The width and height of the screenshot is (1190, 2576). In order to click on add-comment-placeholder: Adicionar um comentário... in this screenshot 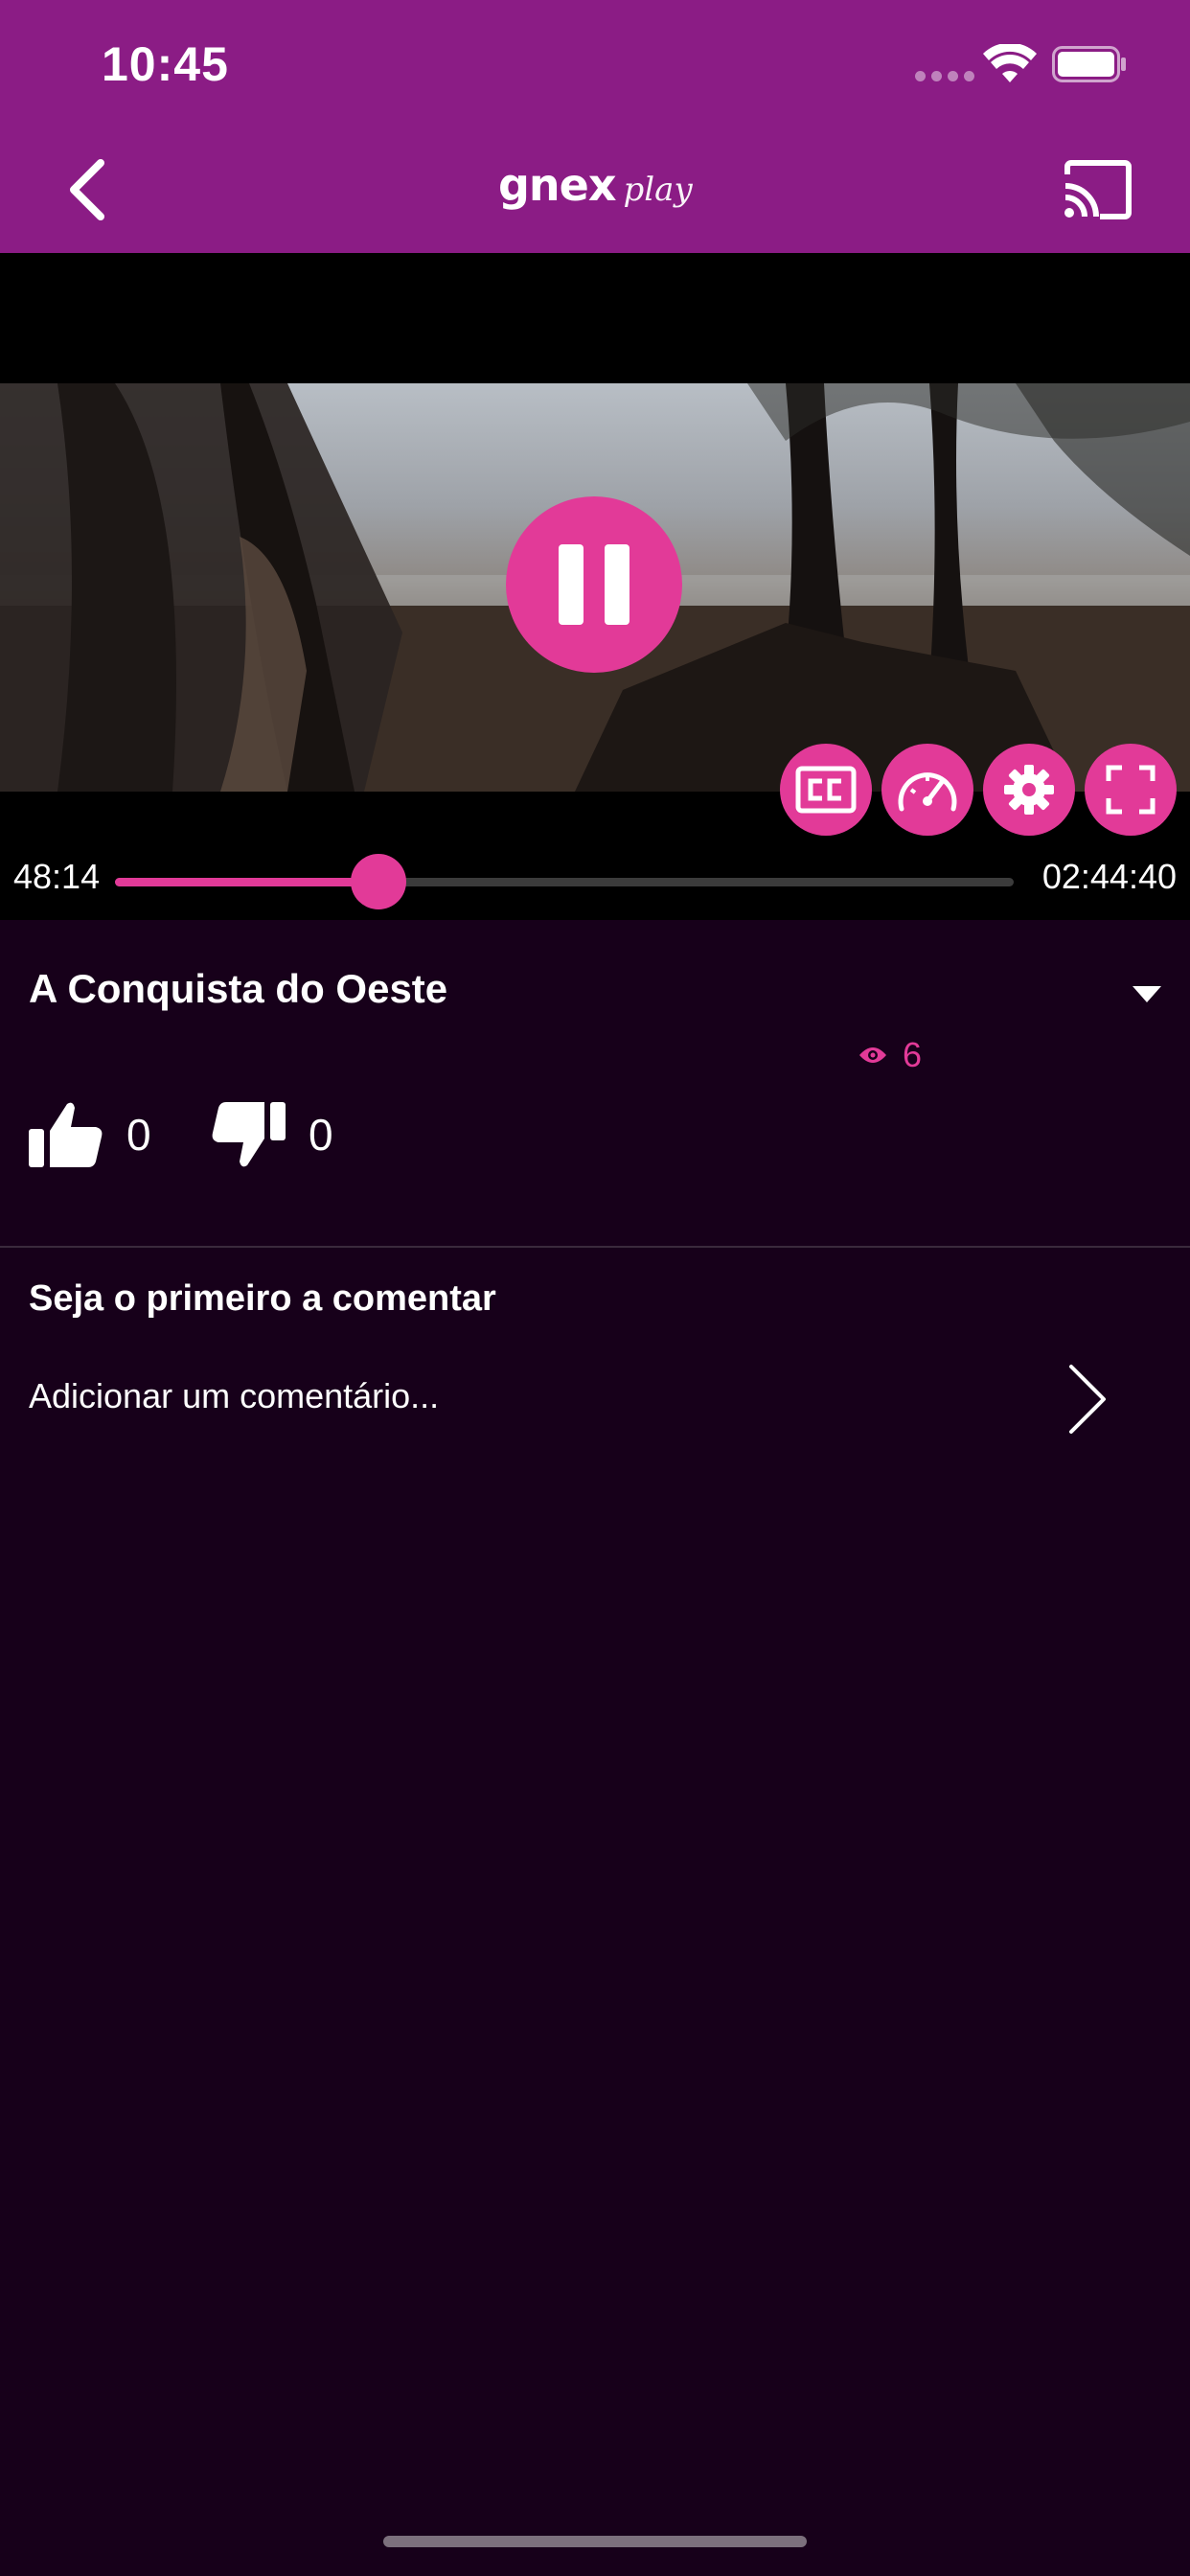, I will do `click(234, 1395)`.